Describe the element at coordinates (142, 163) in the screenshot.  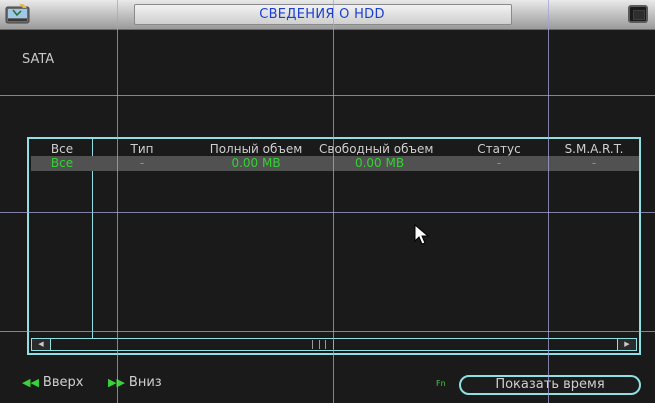
I see `cell-type: -` at that location.